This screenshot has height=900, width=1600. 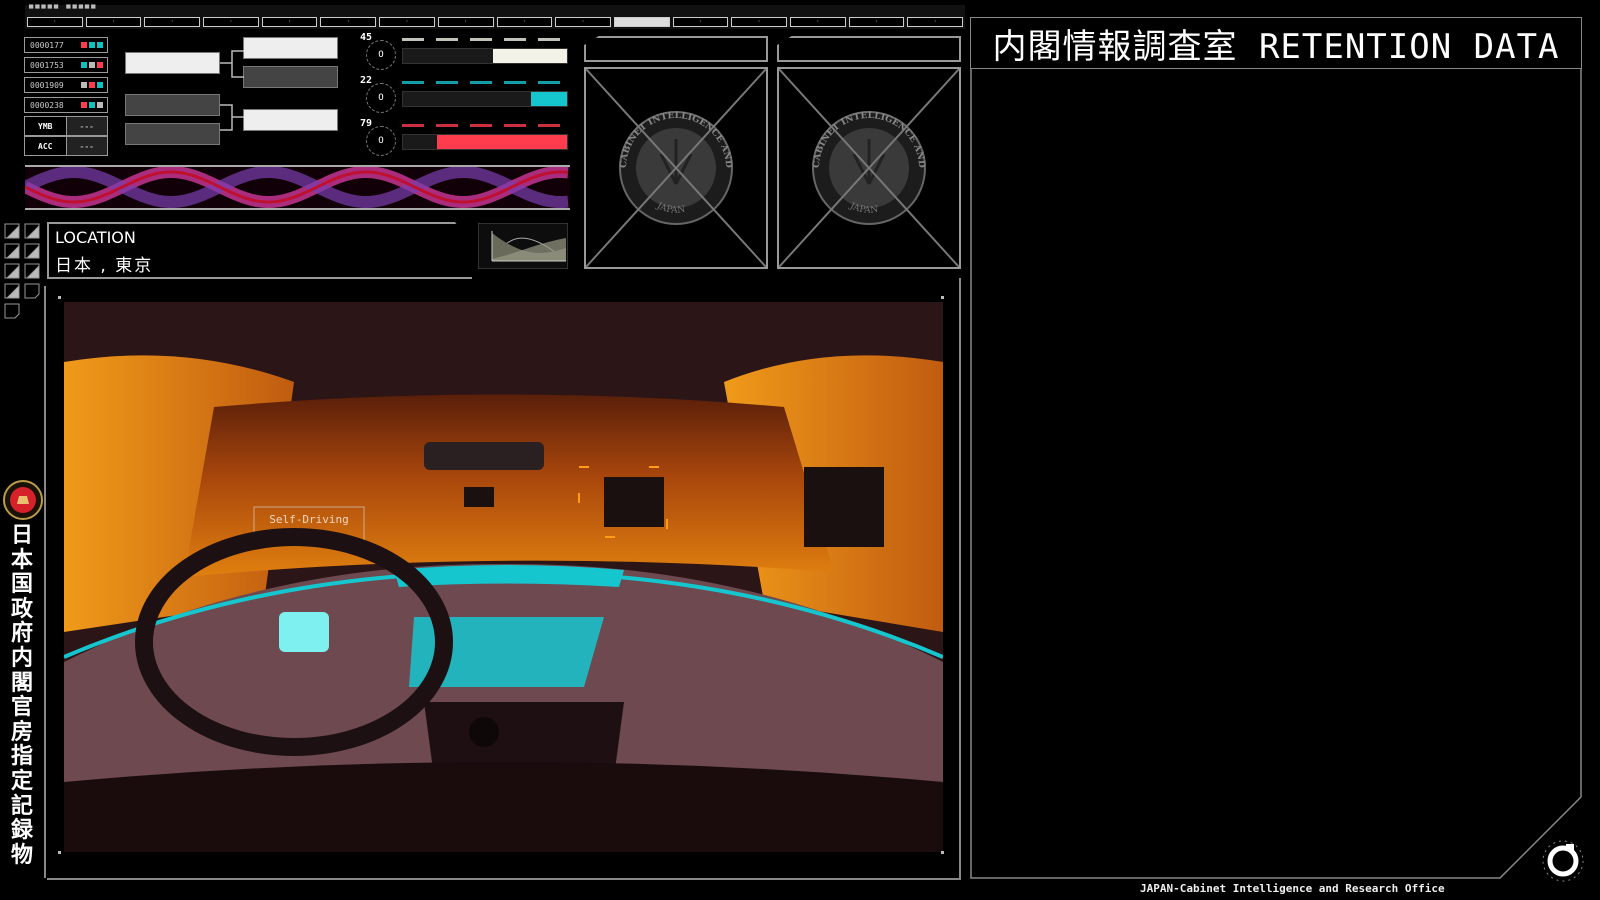 I want to click on key-row-ymb: YMB ---, so click(x=66, y=126).